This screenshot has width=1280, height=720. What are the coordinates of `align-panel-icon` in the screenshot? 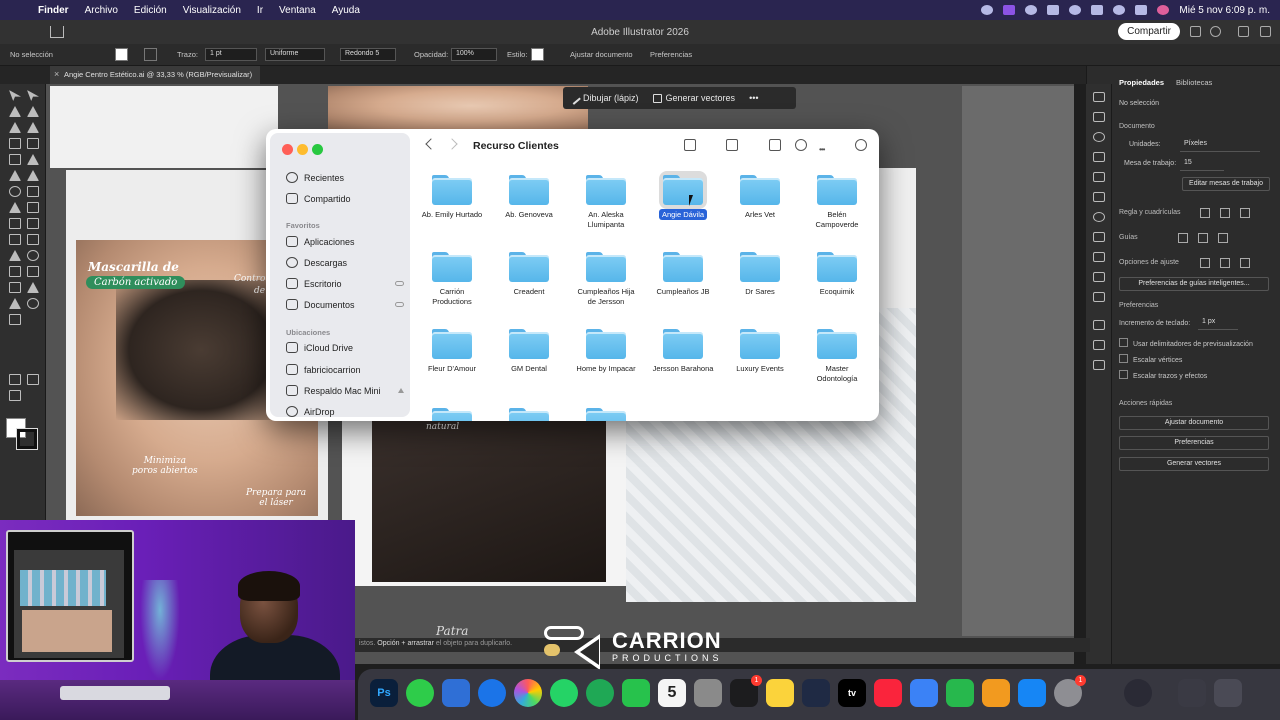 It's located at (1099, 237).